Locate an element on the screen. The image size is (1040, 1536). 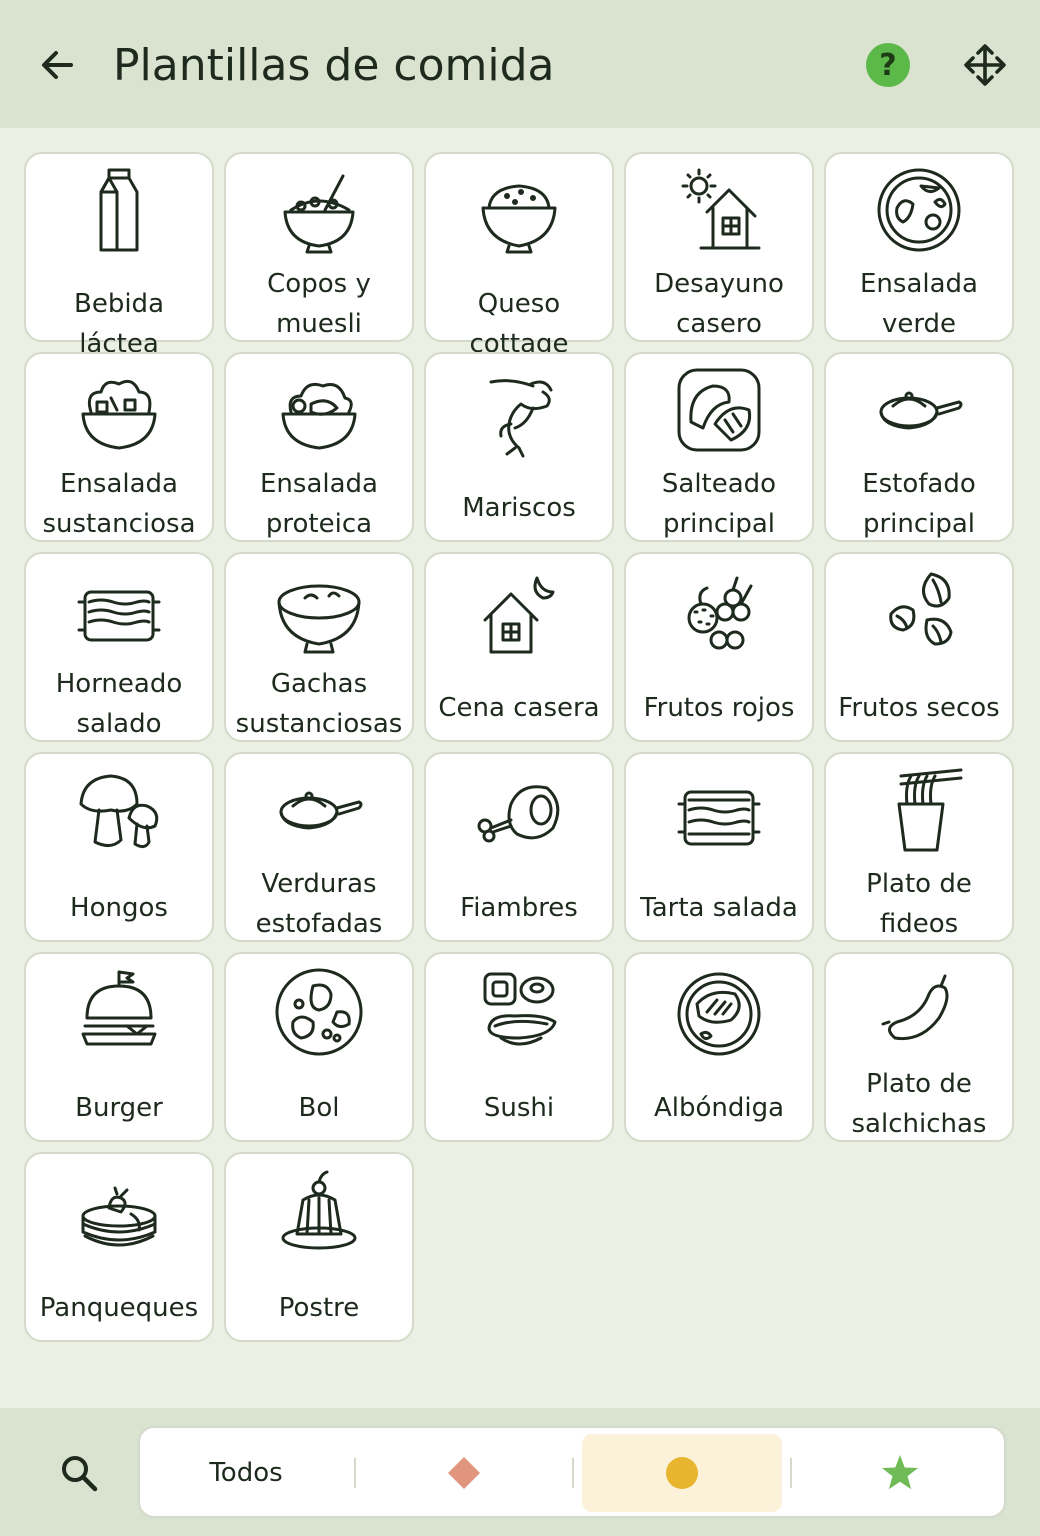
bottom-bar: Todos is located at coordinates (520, 1472).